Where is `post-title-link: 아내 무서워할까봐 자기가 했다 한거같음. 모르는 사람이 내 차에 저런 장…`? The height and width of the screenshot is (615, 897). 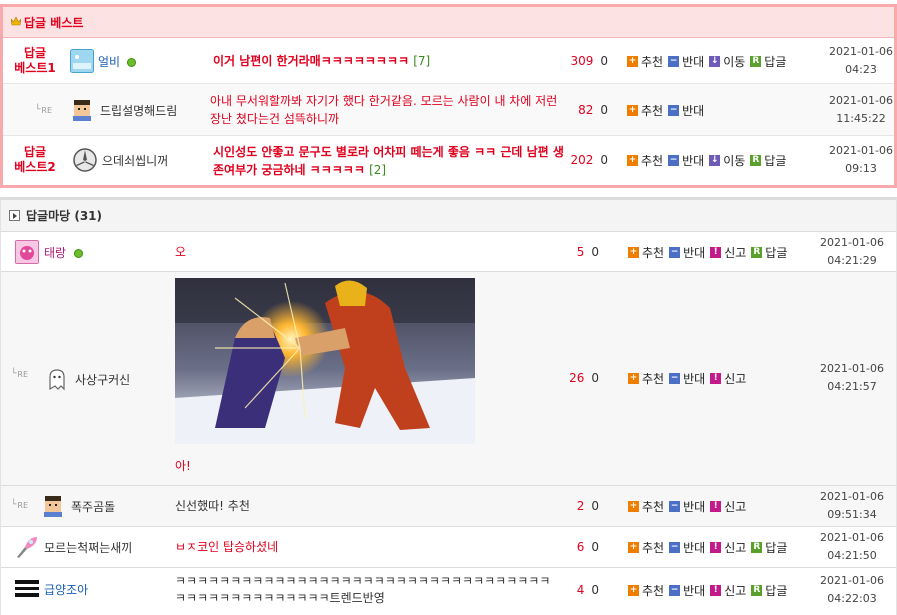
post-title-link: 아내 무서워할까봐 자기가 했다 한거같음. 모르는 사람이 내 차에 저런 장… is located at coordinates (390, 110).